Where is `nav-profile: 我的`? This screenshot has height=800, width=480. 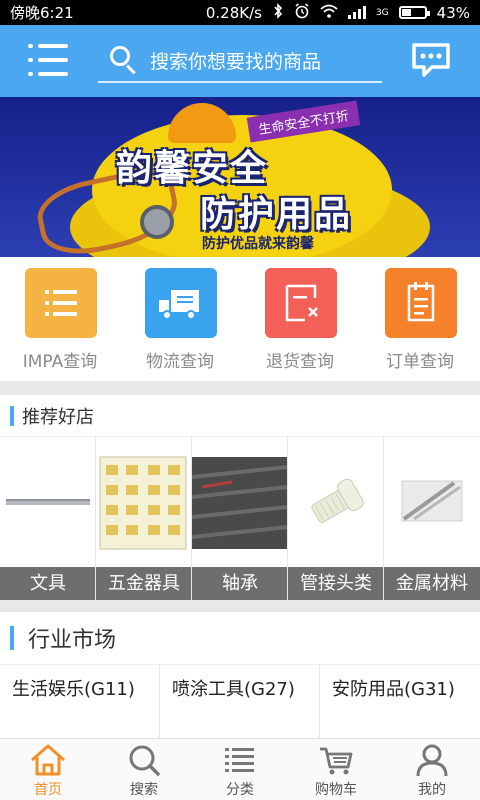
nav-profile: 我的 is located at coordinates (432, 769).